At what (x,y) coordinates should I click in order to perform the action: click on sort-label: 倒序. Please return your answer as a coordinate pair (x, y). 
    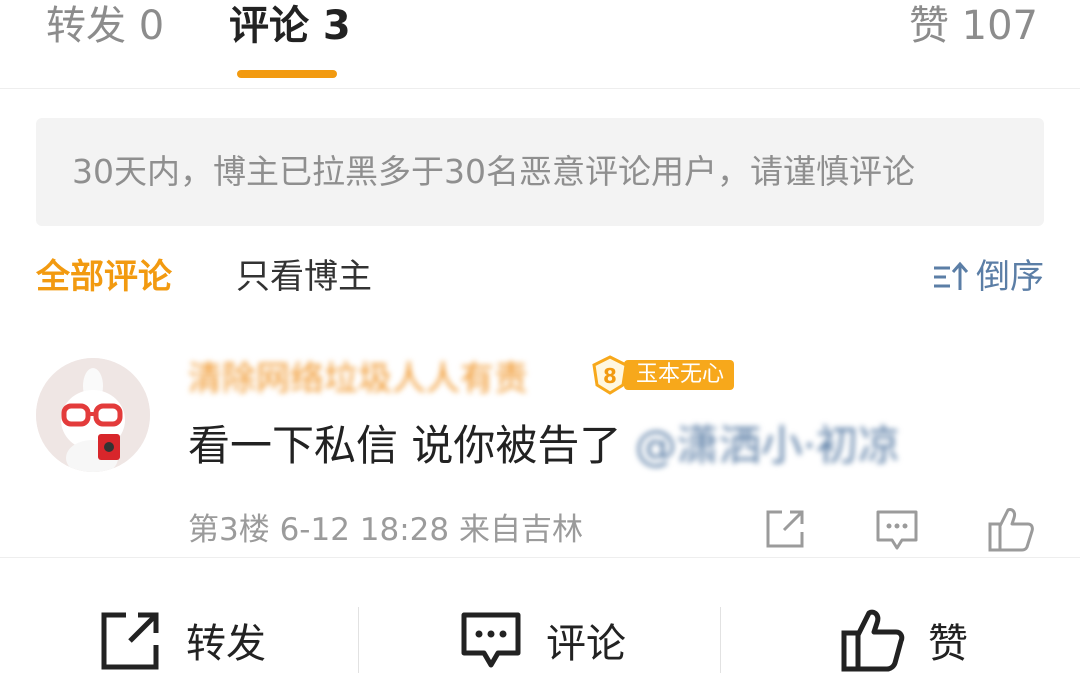
    Looking at the image, I should click on (1010, 277).